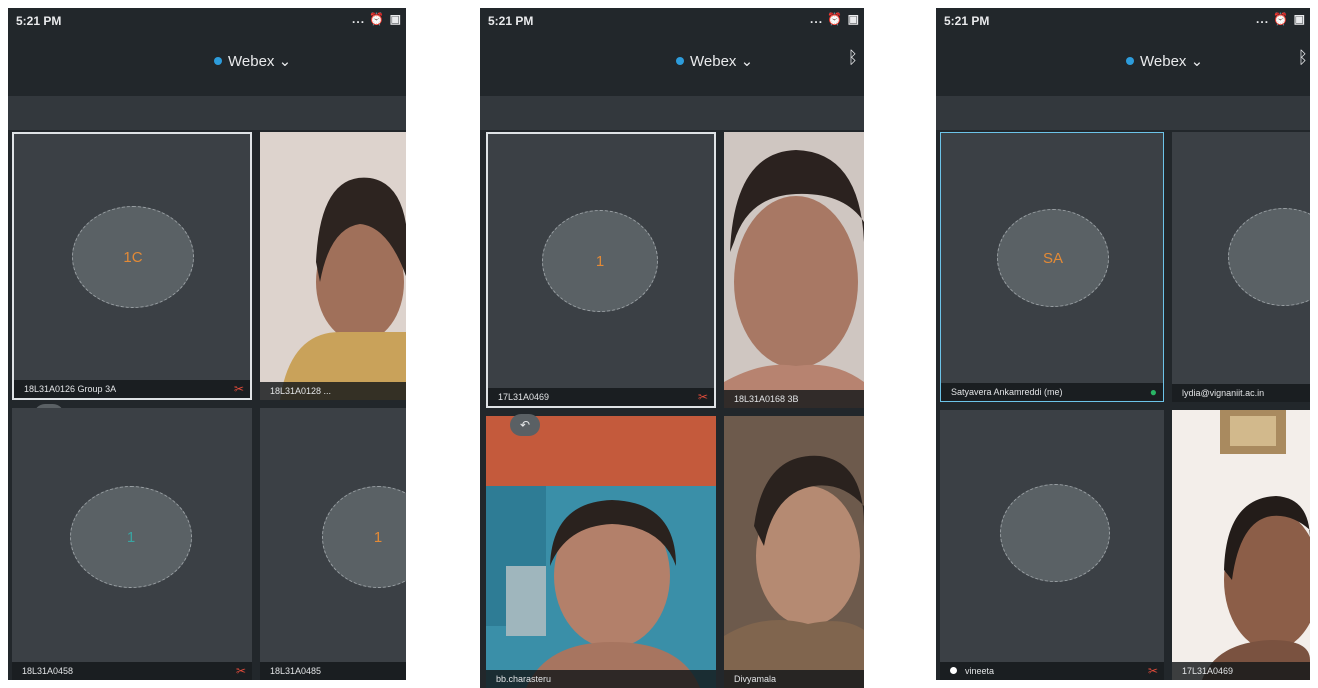  I want to click on participant-video-tile: Divyamala, so click(794, 552).